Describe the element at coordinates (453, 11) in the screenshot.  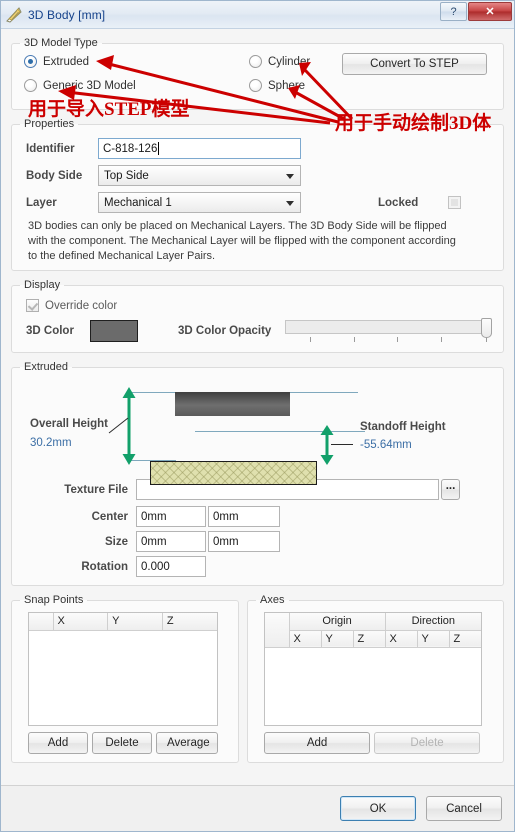
I see `help-button: ?` at that location.